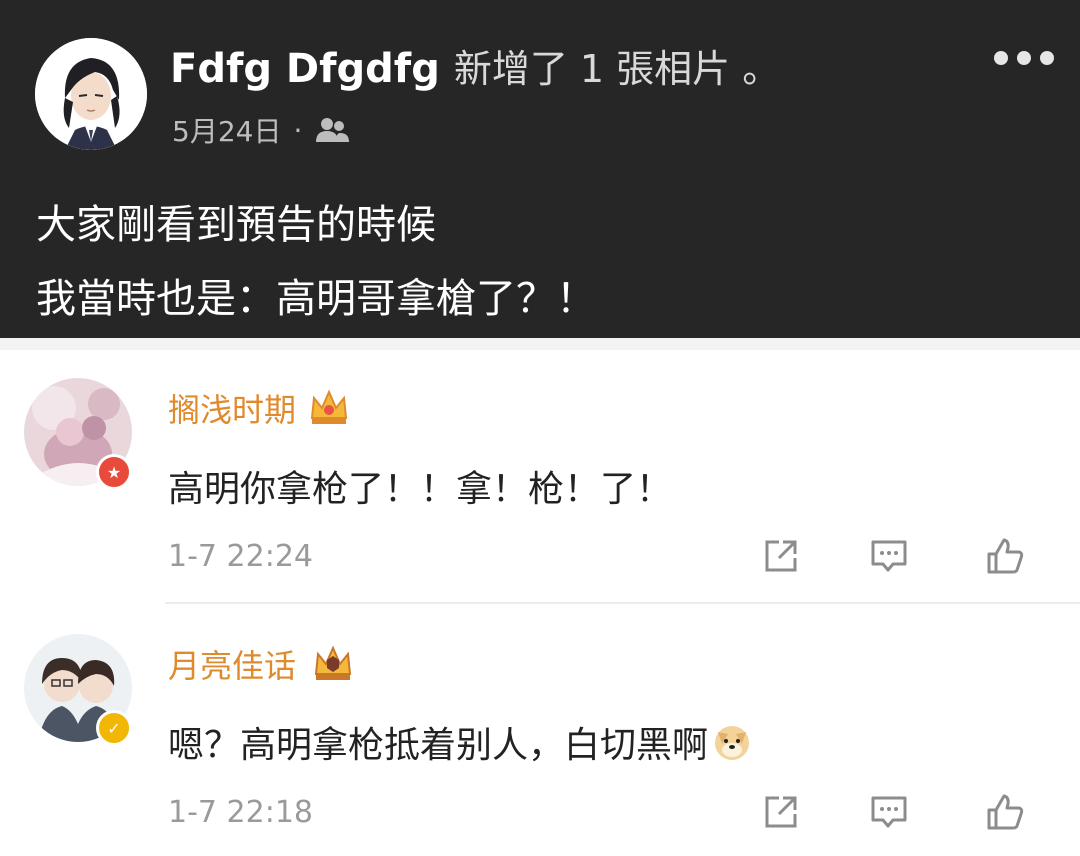  I want to click on verified-badge-icon: ✓, so click(114, 728).